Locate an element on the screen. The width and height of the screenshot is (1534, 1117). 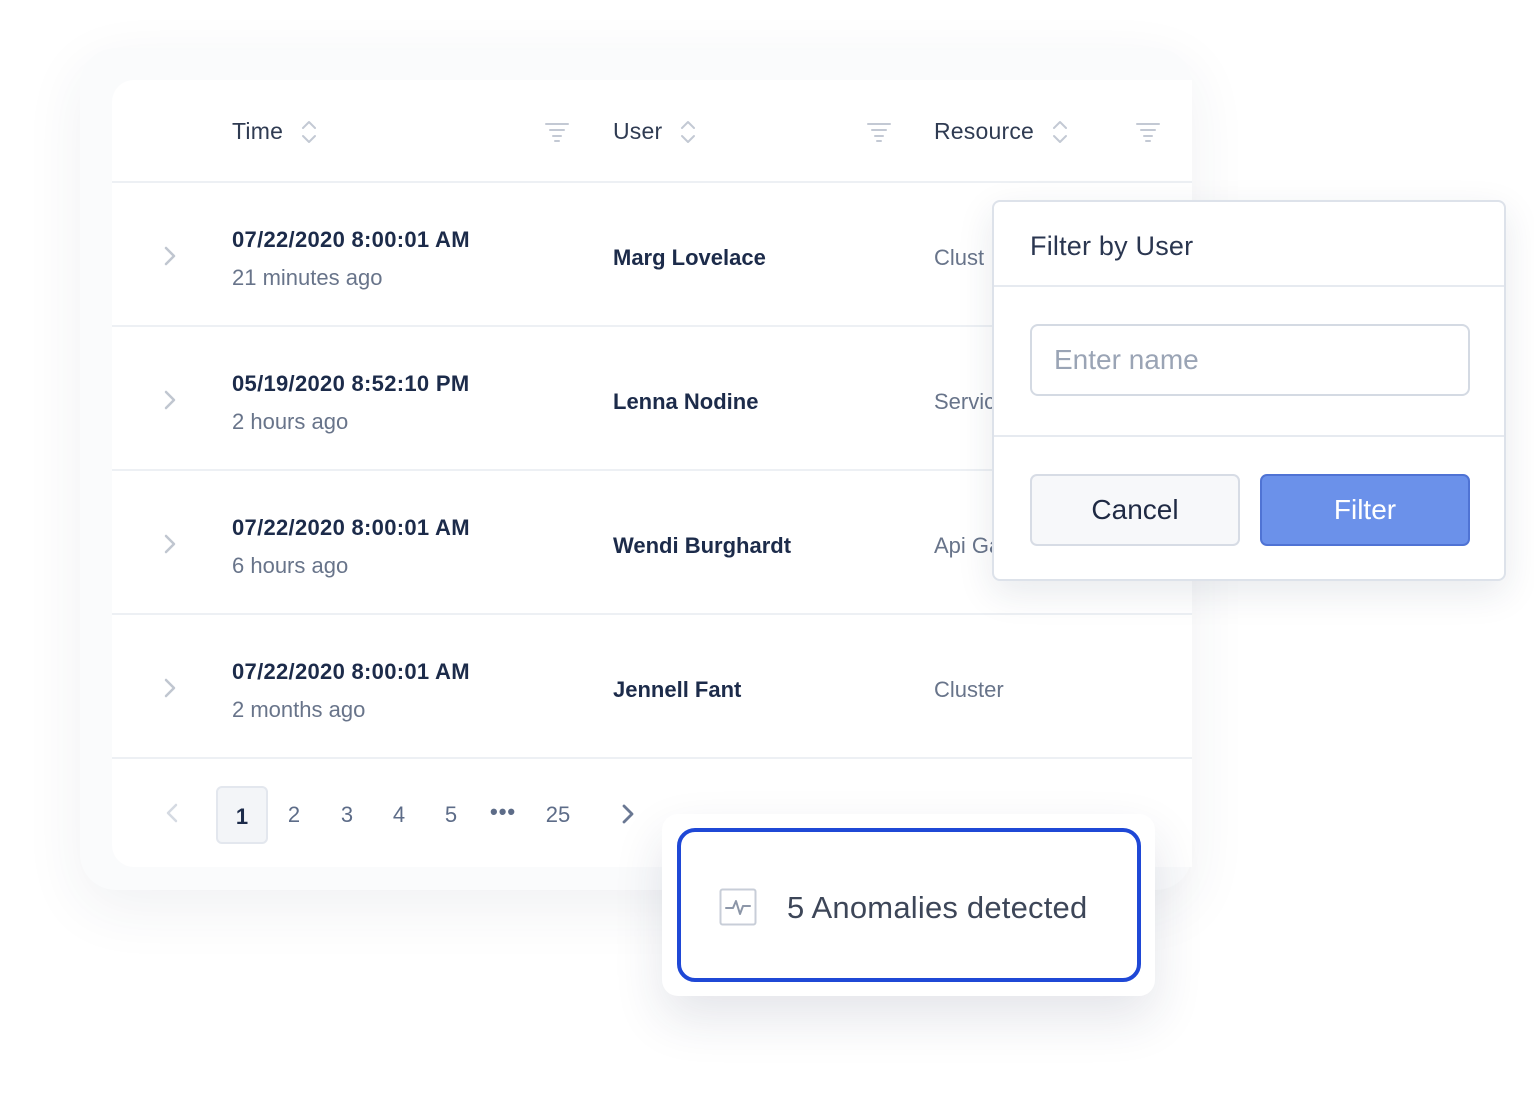
timestamp: 05/19/2020 8:52:10 PM is located at coordinates (351, 383).